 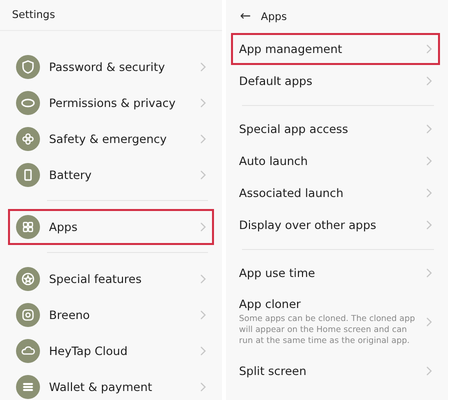 I want to click on menu-item: Display over other apps, so click(x=335, y=225).